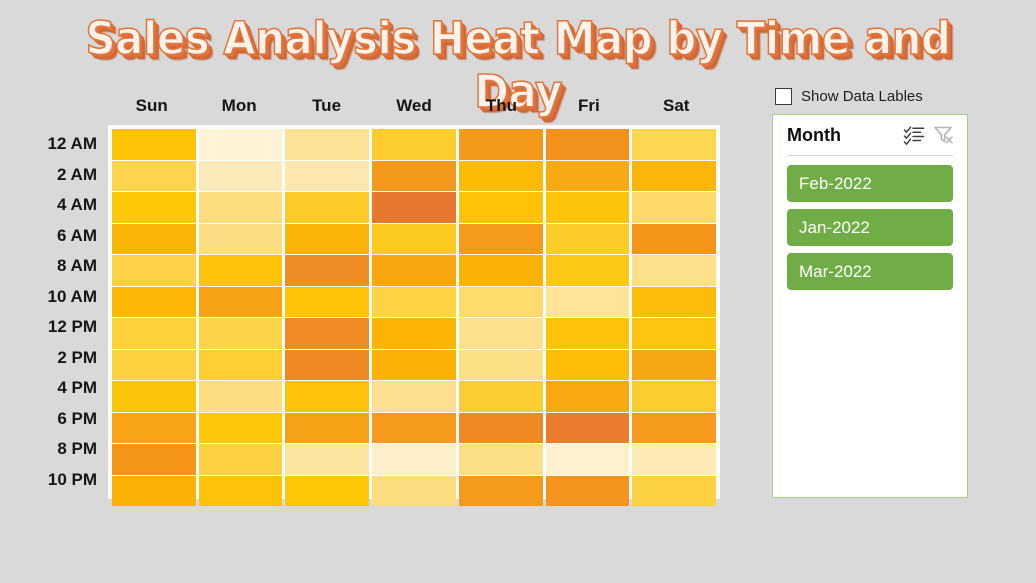 The height and width of the screenshot is (583, 1036). What do you see at coordinates (587, 301) in the screenshot?
I see `heatmap-cell: 0.39` at bounding box center [587, 301].